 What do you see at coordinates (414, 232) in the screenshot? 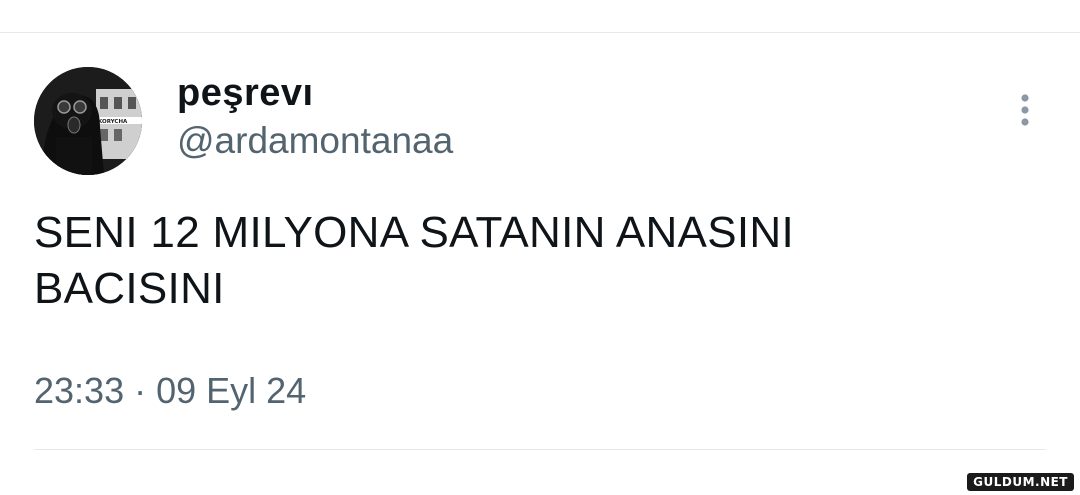
I see `tweet-text-line: SENI 12 MILYONA SATANIN ANASINI` at bounding box center [414, 232].